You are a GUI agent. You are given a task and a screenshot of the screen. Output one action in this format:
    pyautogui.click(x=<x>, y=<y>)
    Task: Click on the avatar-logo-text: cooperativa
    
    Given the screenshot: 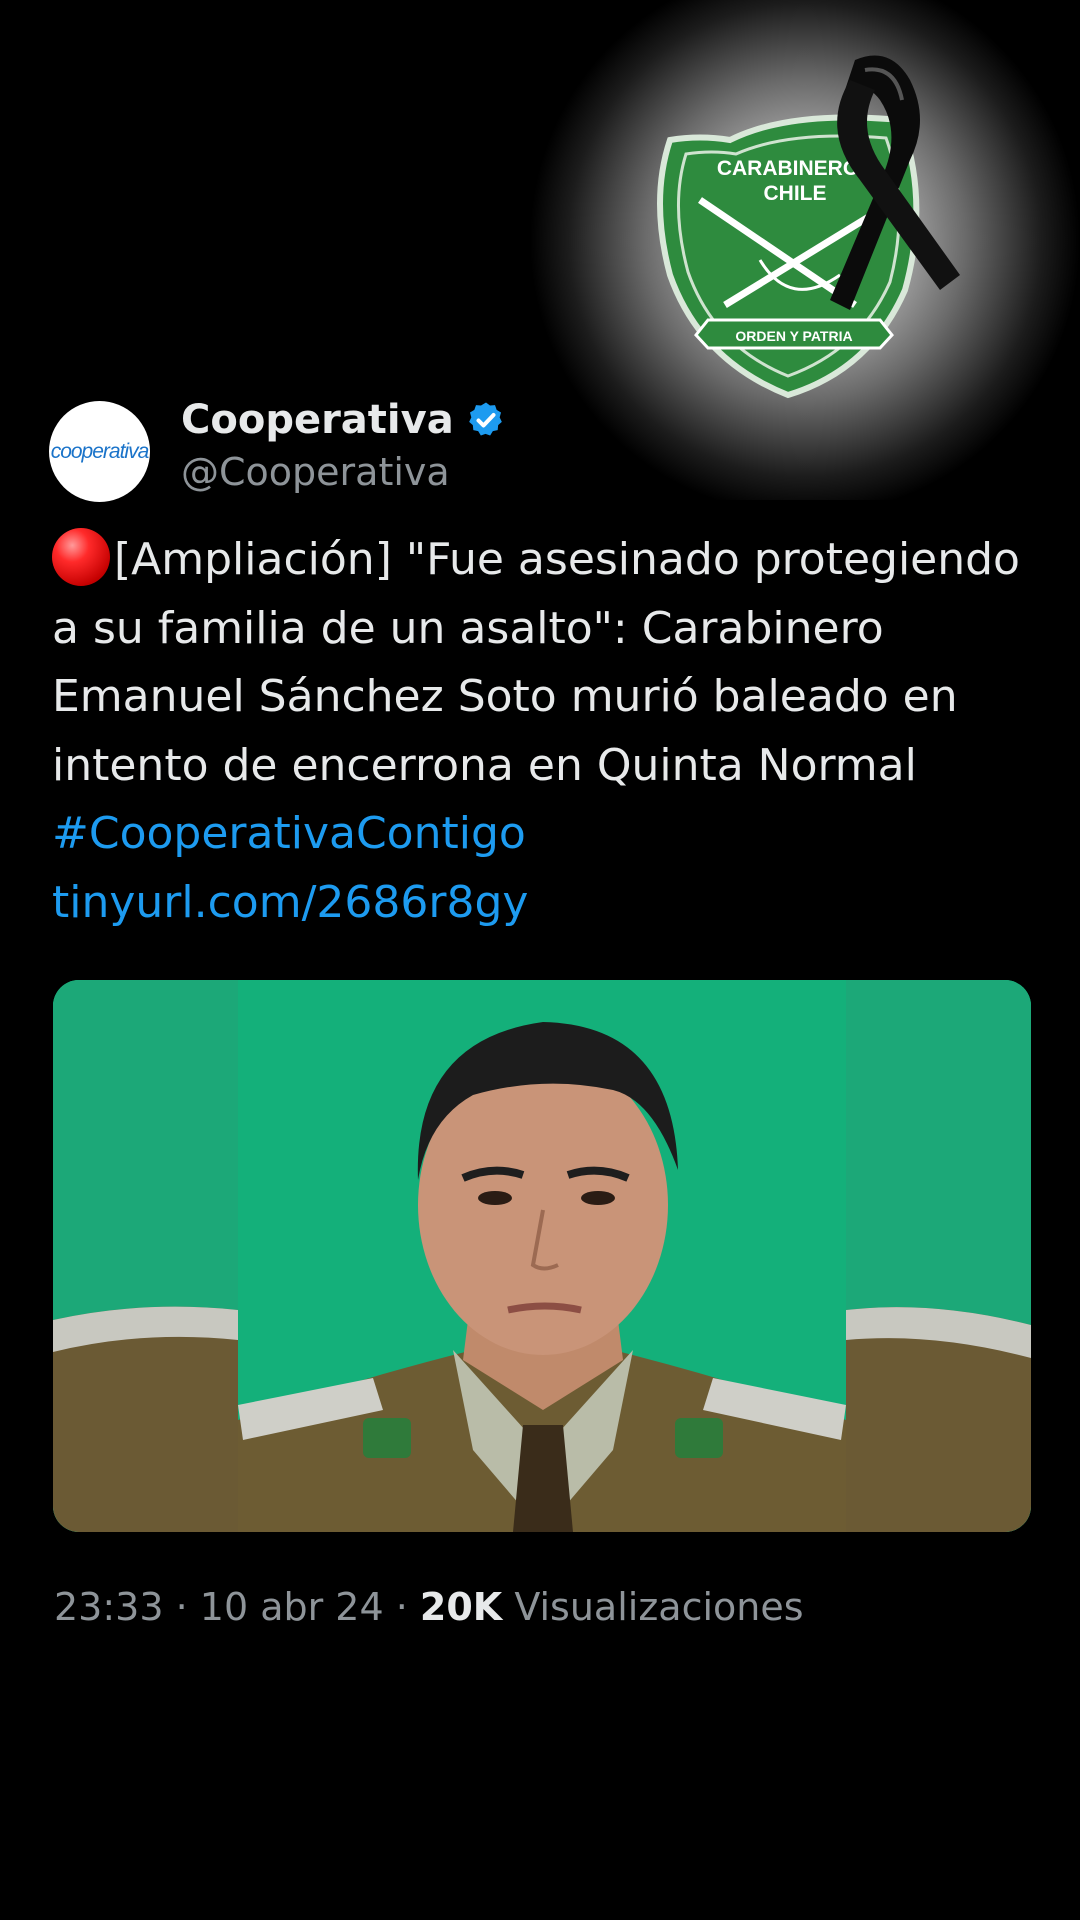 What is the action you would take?
    pyautogui.click(x=100, y=451)
    